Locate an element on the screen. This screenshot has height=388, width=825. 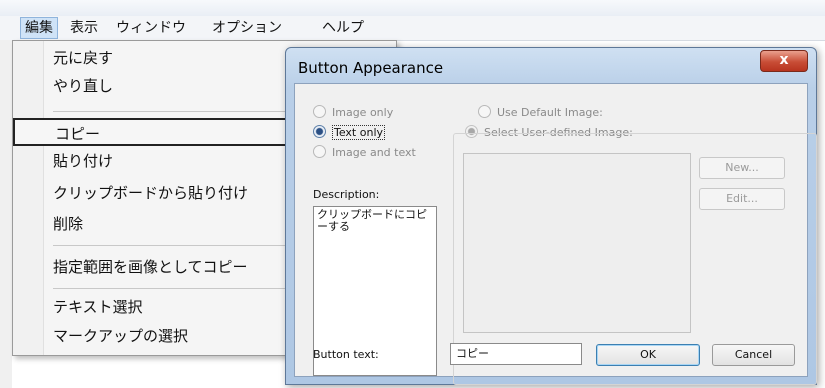
close-button: x is located at coordinates (784, 61).